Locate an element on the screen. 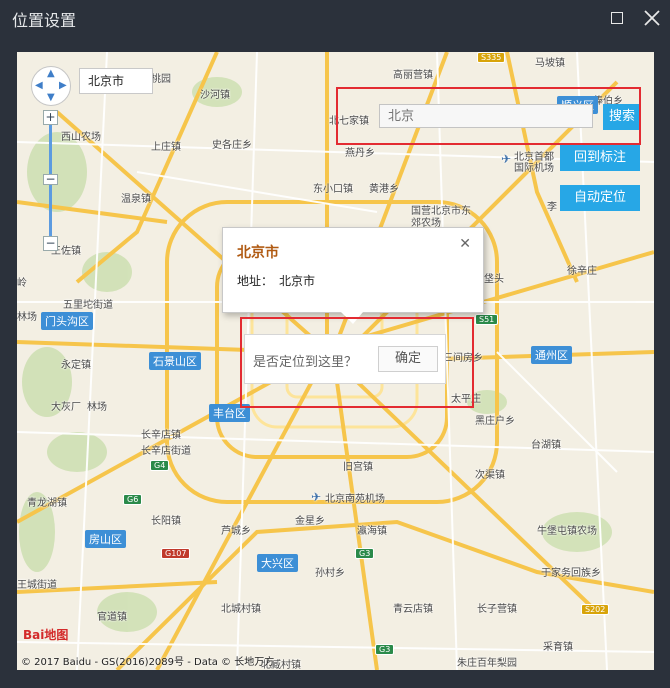  title-bar: 位置设置 is located at coordinates (335, 18).